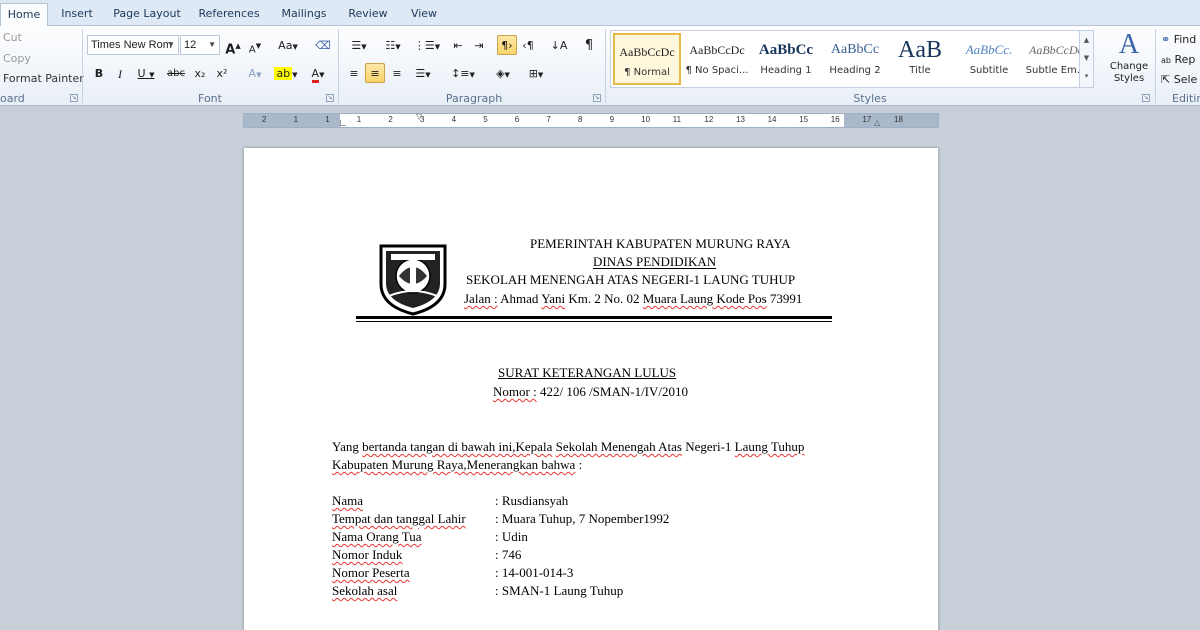  Describe the element at coordinates (43, 78) in the screenshot. I see `format-painter-button: Format Painter` at that location.